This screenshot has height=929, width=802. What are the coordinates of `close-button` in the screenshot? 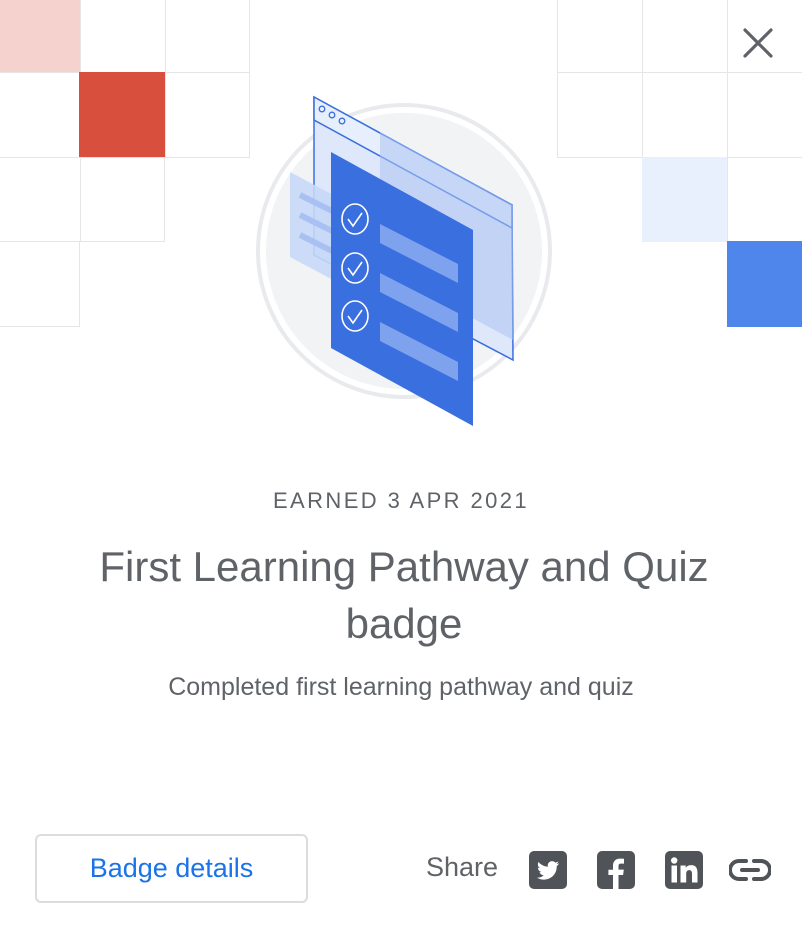 It's located at (758, 43).